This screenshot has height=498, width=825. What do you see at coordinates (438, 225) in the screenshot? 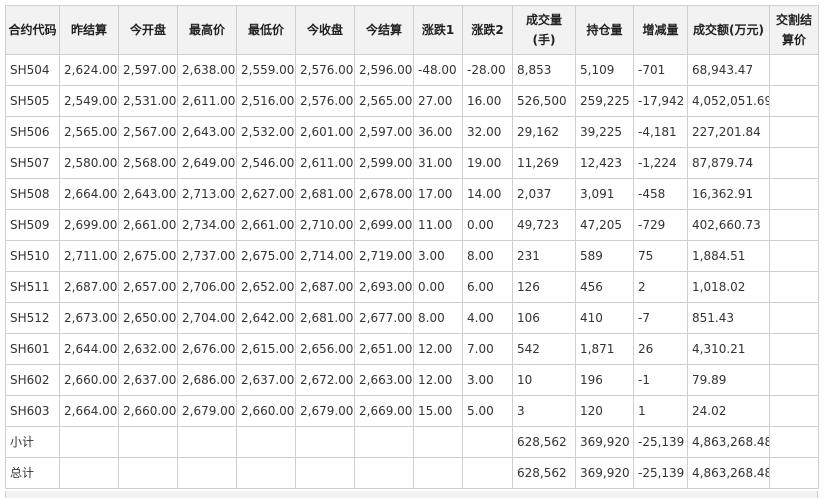
I see `table-cell: 11.00` at bounding box center [438, 225].